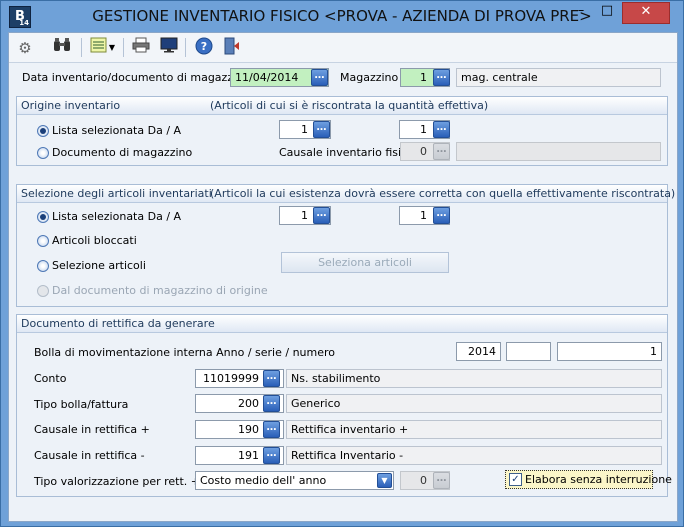 The height and width of the screenshot is (527, 684). I want to click on close-button: ✕, so click(646, 13).